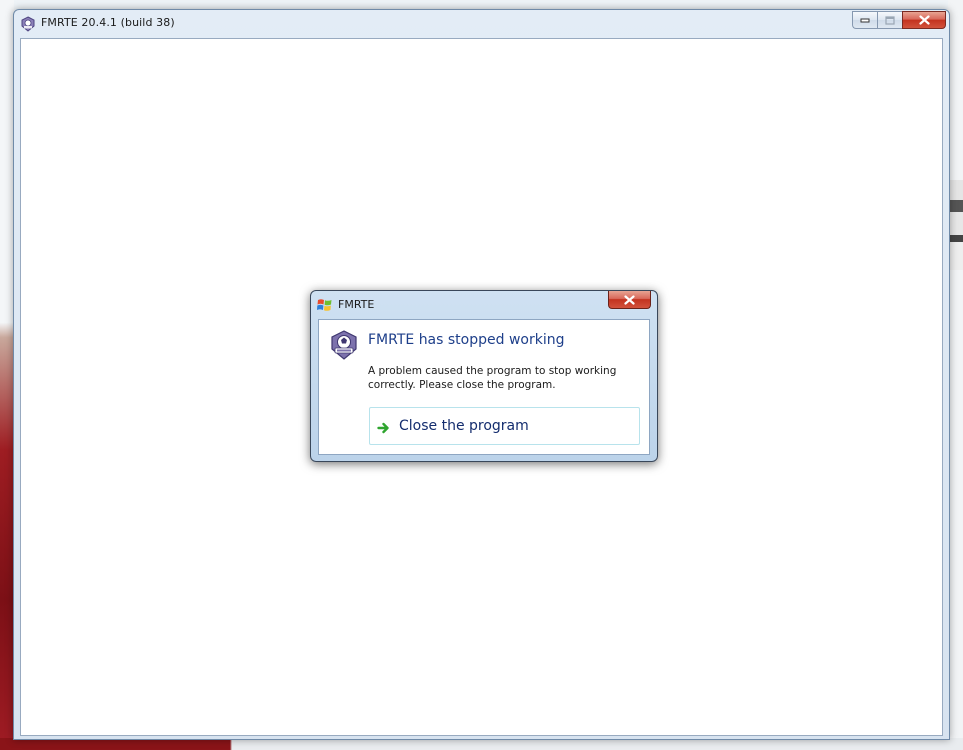  I want to click on window-title: FMRTE 20.4.1 (build 38), so click(108, 22).